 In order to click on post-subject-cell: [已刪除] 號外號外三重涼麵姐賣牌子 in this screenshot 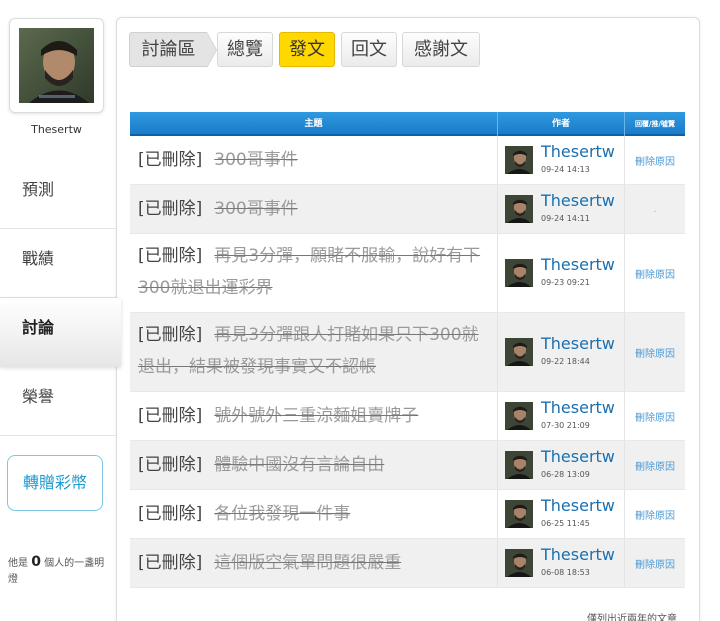, I will do `click(314, 416)`.